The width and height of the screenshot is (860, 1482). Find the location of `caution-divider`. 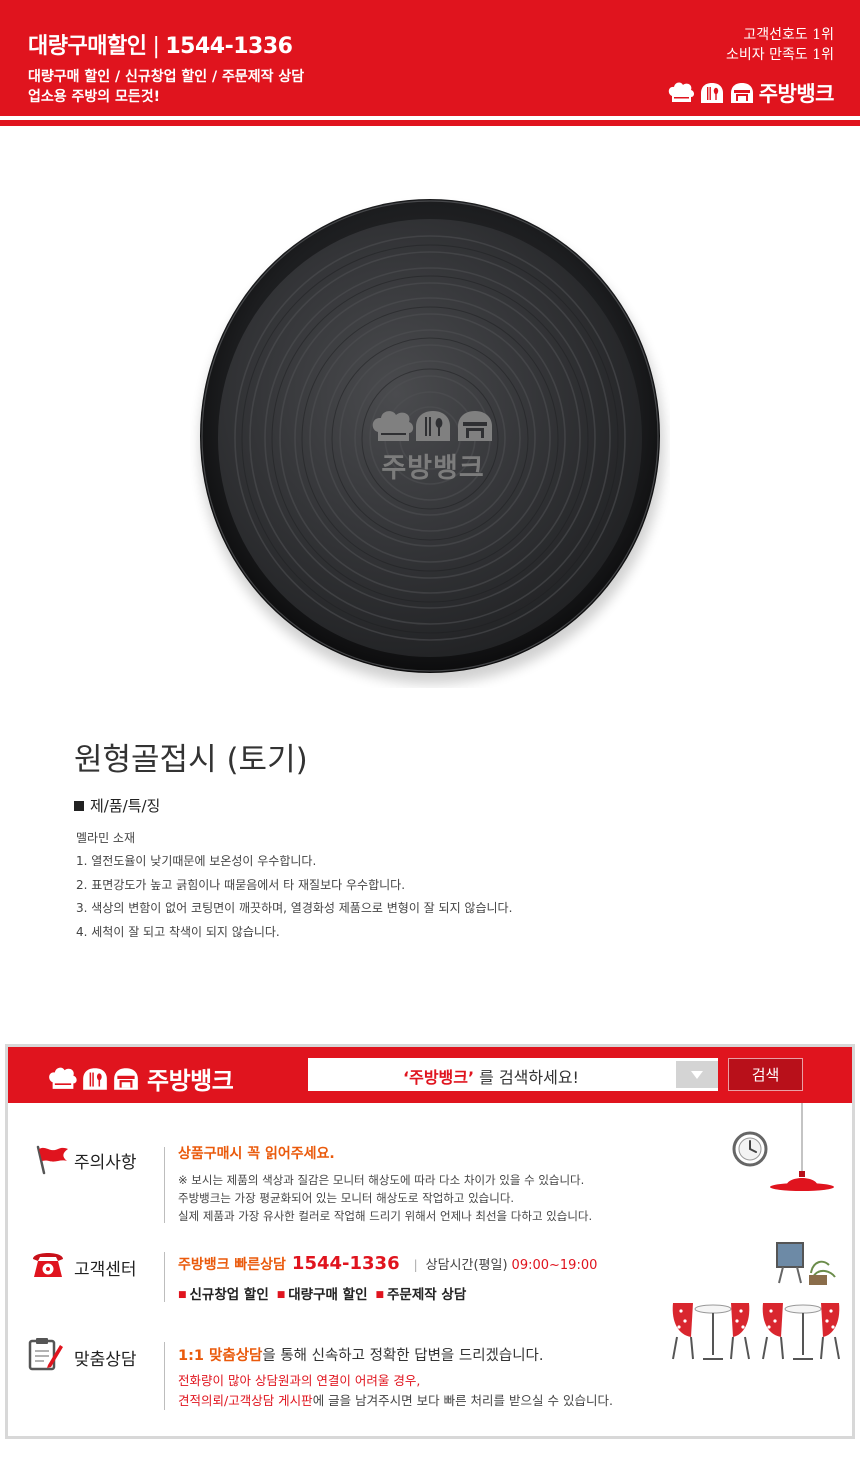

caution-divider is located at coordinates (164, 1185).